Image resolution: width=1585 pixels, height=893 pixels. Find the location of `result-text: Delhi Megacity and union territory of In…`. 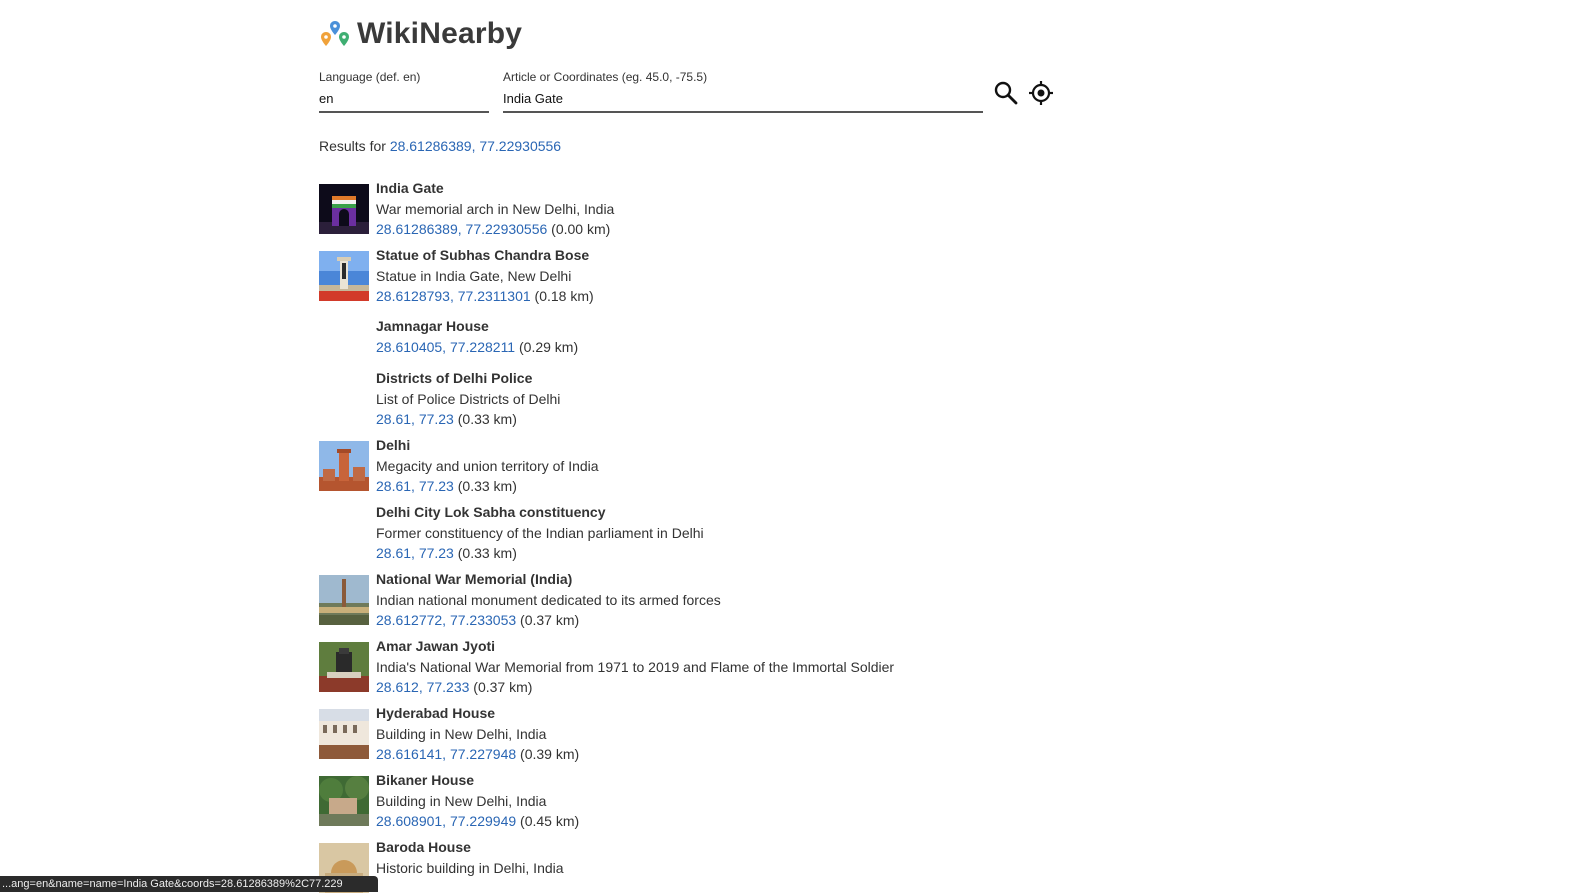

result-text: Delhi Megacity and union territory of In… is located at coordinates (487, 466).